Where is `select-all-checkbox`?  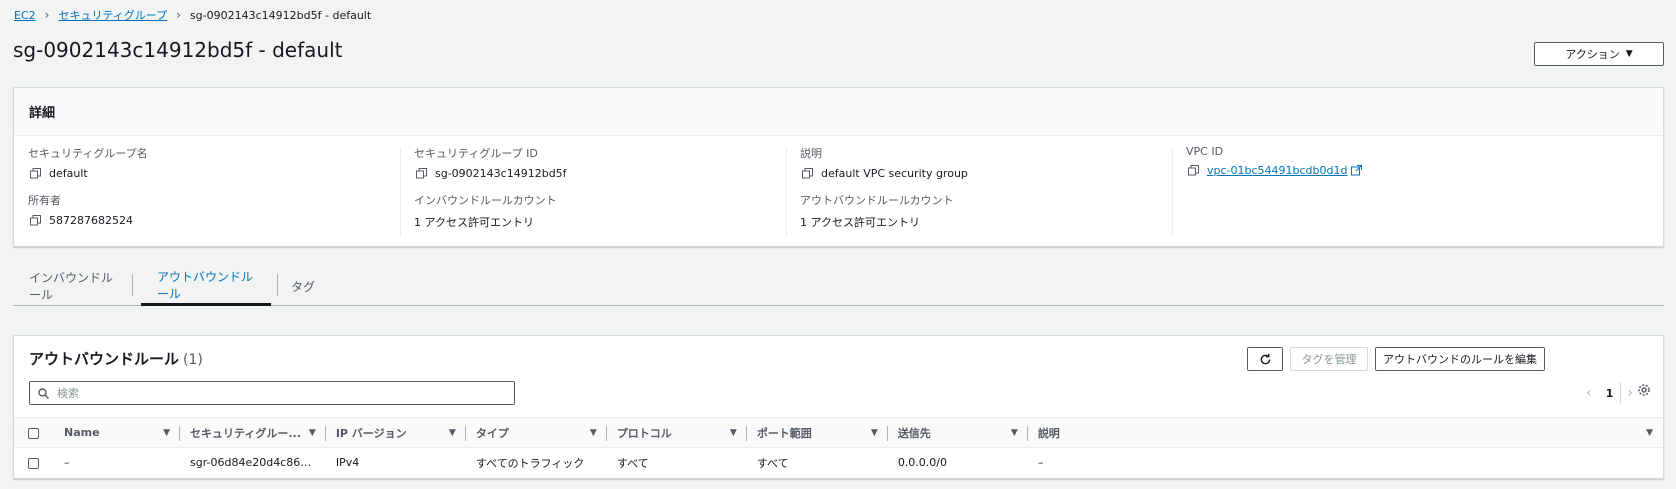 select-all-checkbox is located at coordinates (33, 433).